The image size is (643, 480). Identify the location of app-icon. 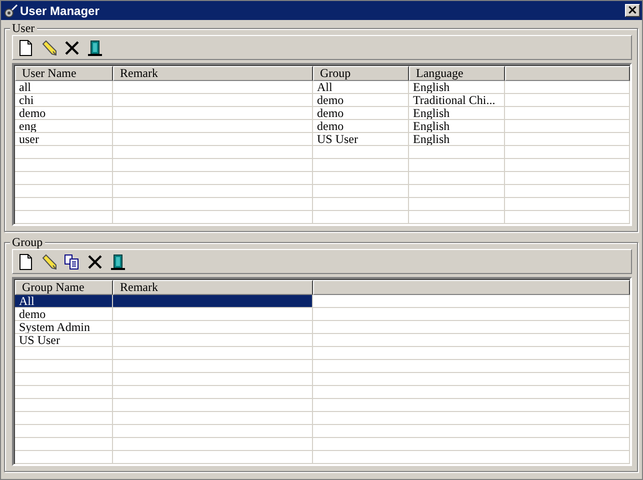
(11, 11).